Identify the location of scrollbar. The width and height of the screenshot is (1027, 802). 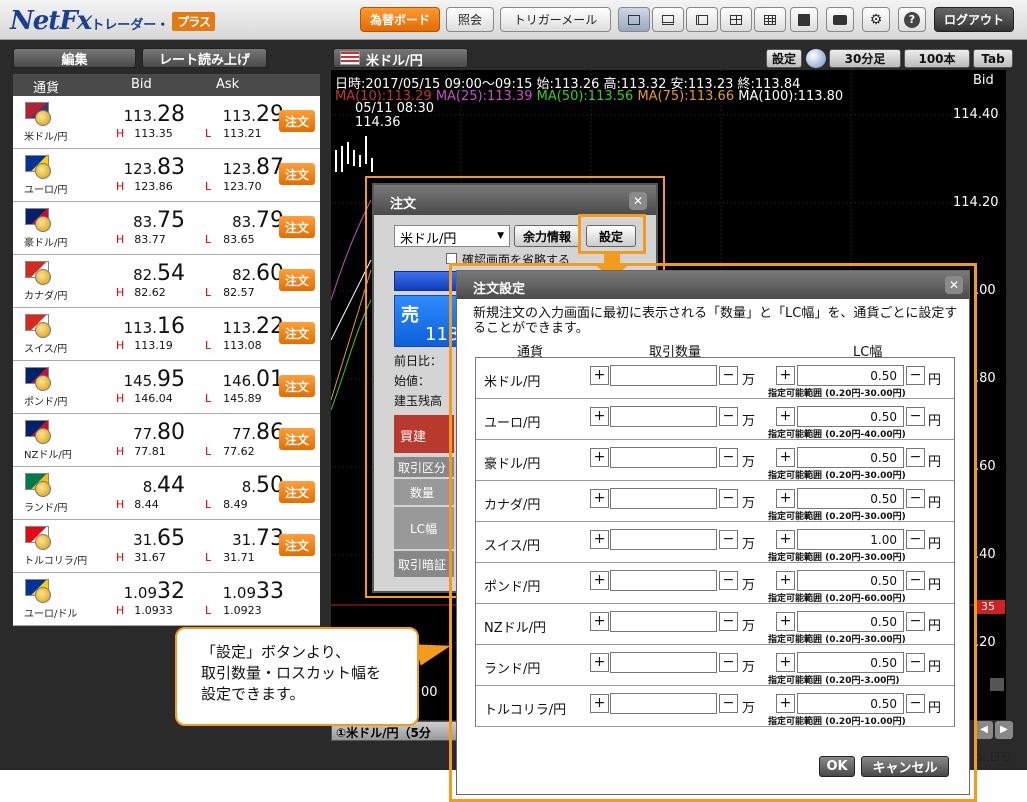
(997, 684).